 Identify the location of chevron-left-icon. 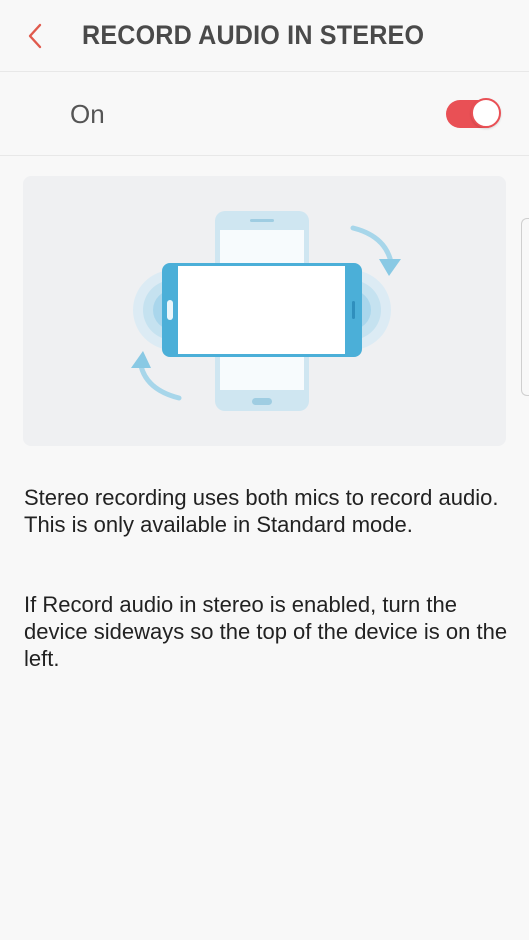
(35, 36).